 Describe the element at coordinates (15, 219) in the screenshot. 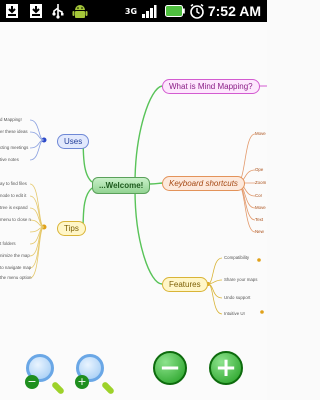

I see `tips-leaf: menu to close n` at that location.